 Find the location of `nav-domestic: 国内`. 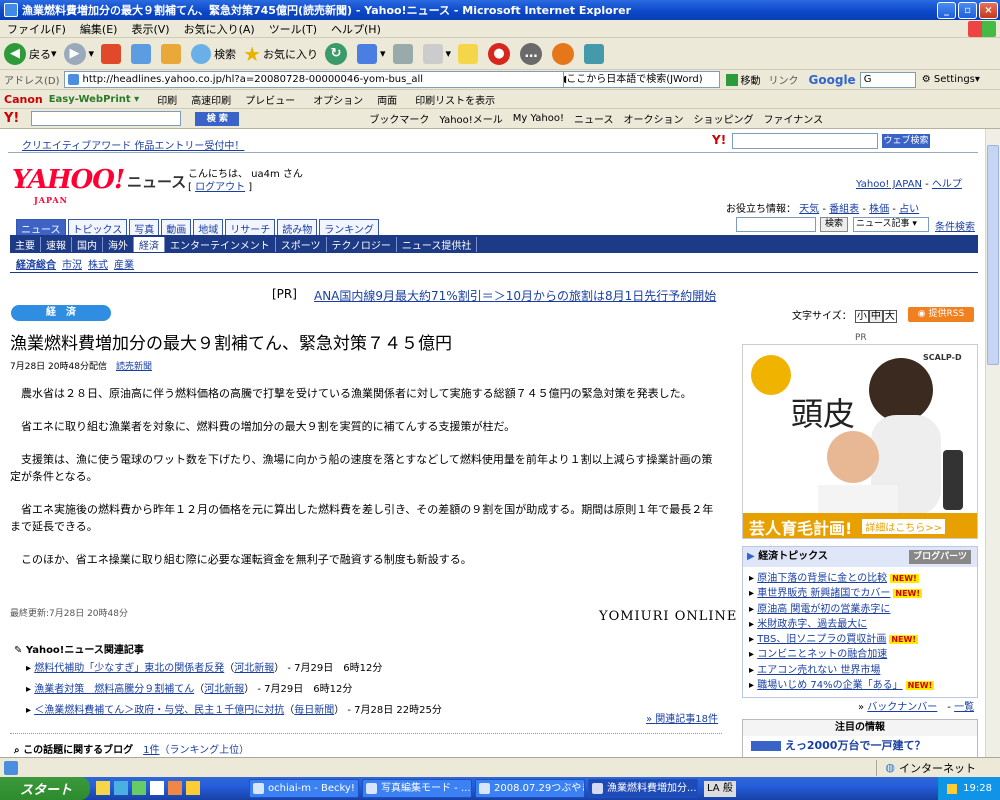

nav-domestic: 国内 is located at coordinates (87, 244).